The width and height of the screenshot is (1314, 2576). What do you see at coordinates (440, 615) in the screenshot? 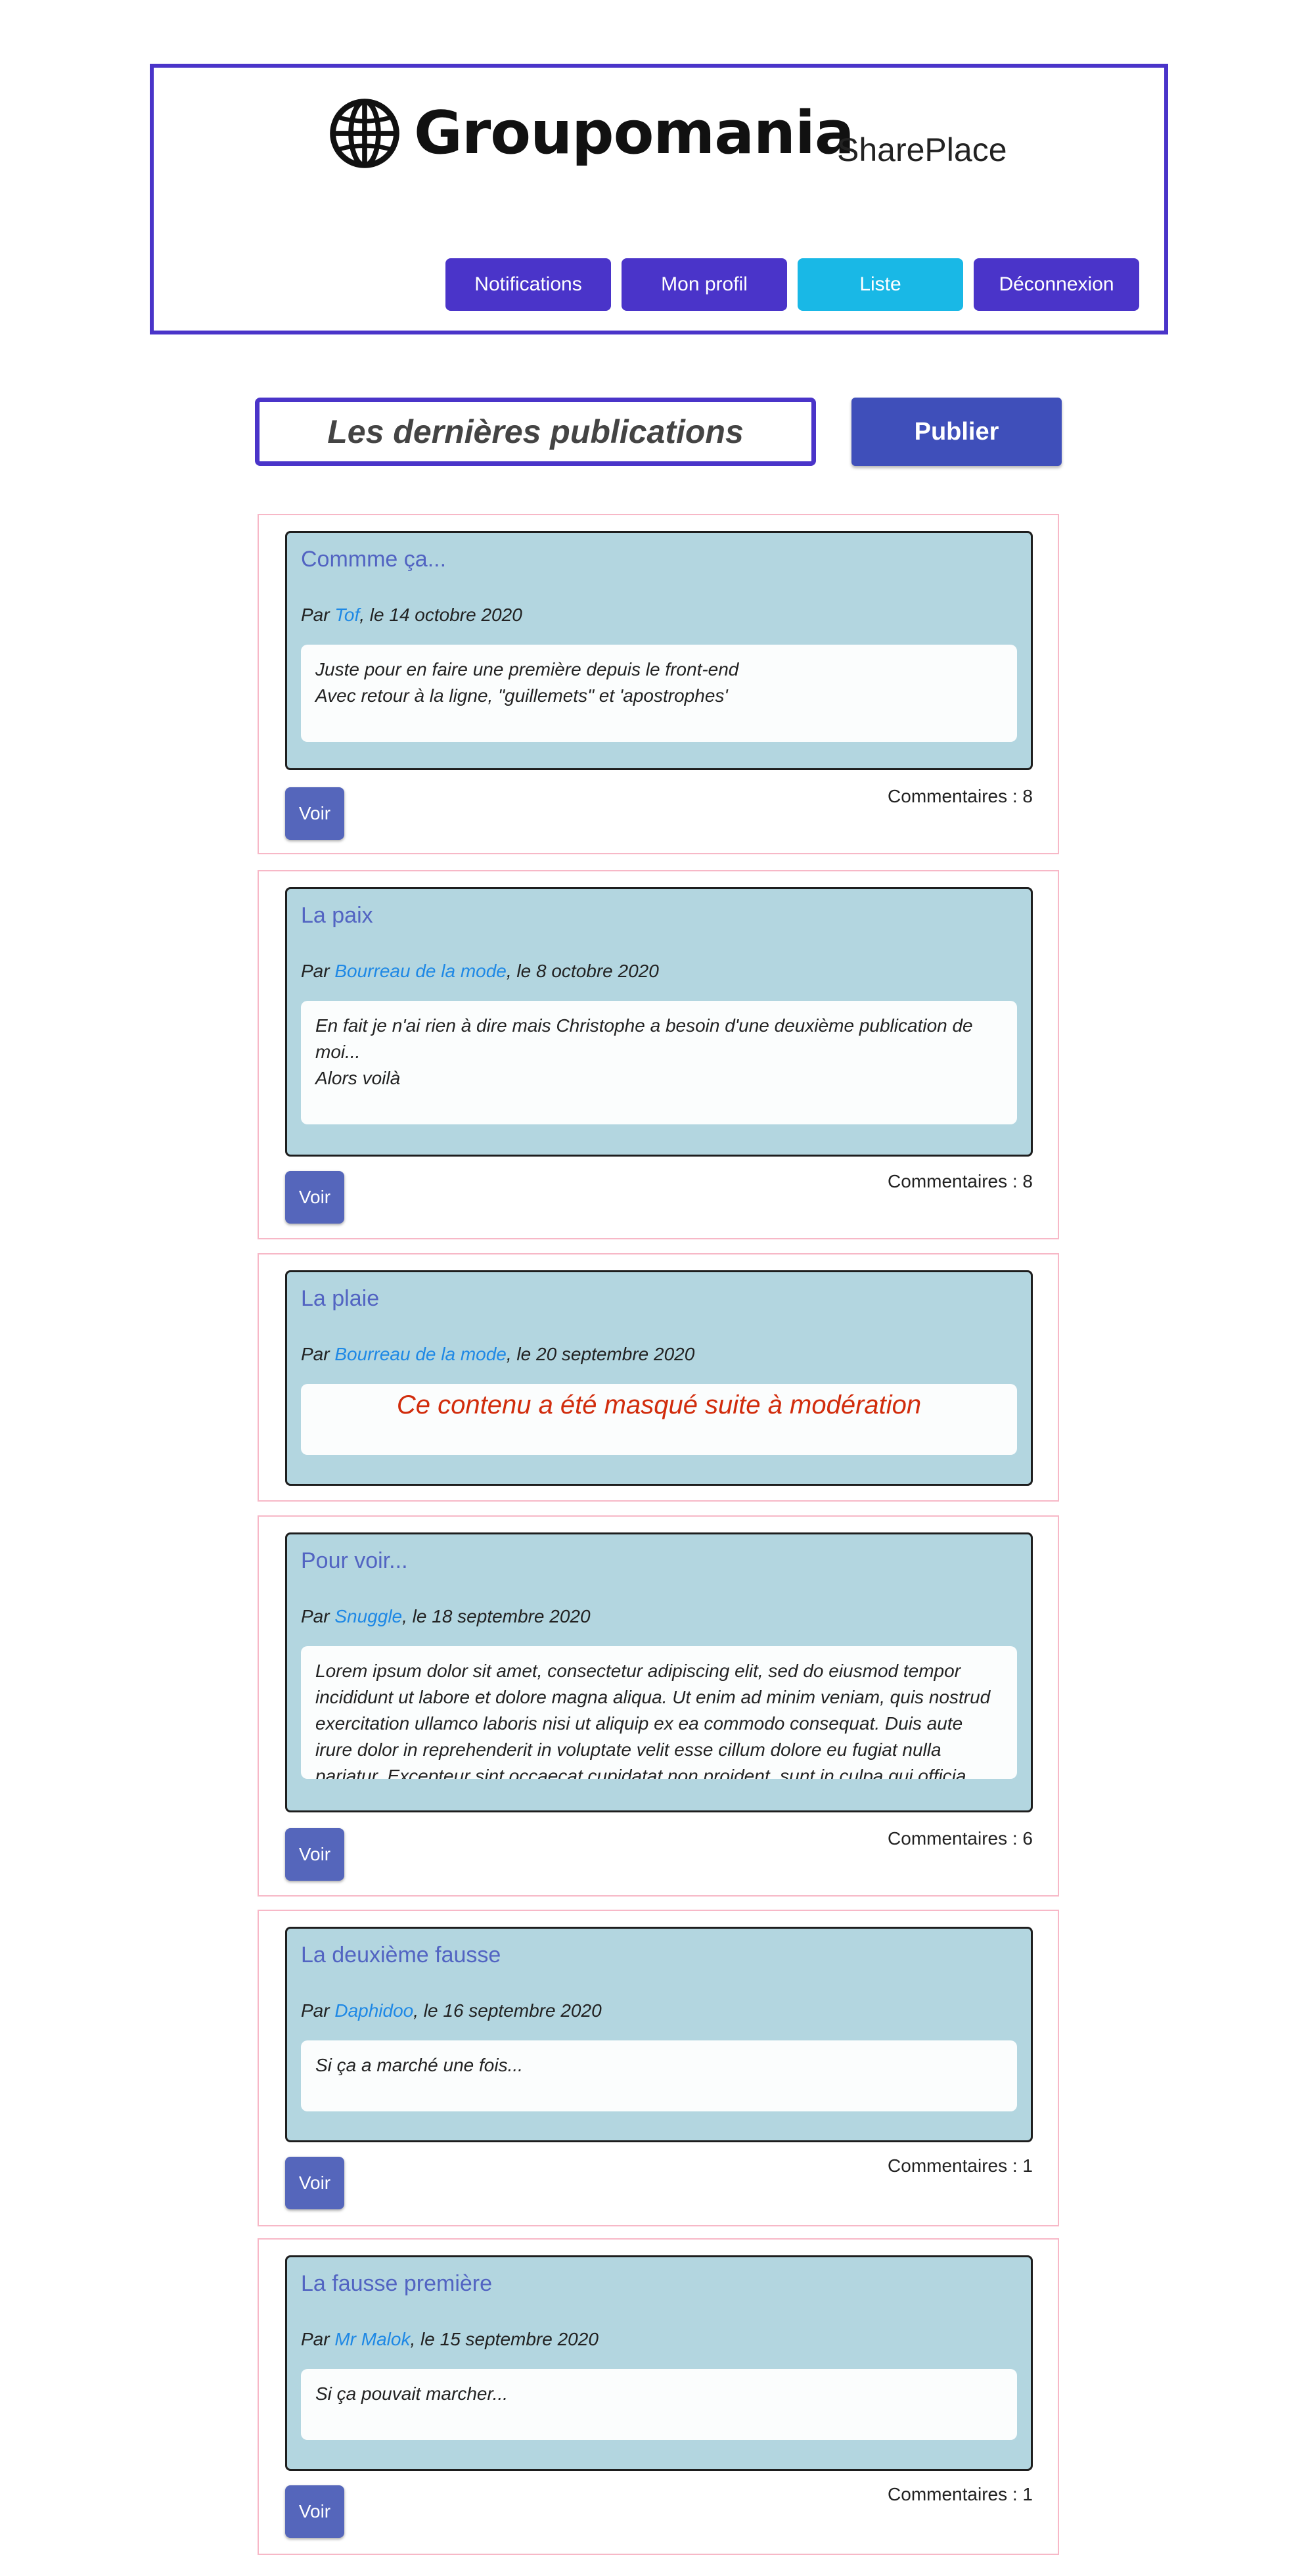
I see `post-date: , le 14 octobre 2020` at bounding box center [440, 615].